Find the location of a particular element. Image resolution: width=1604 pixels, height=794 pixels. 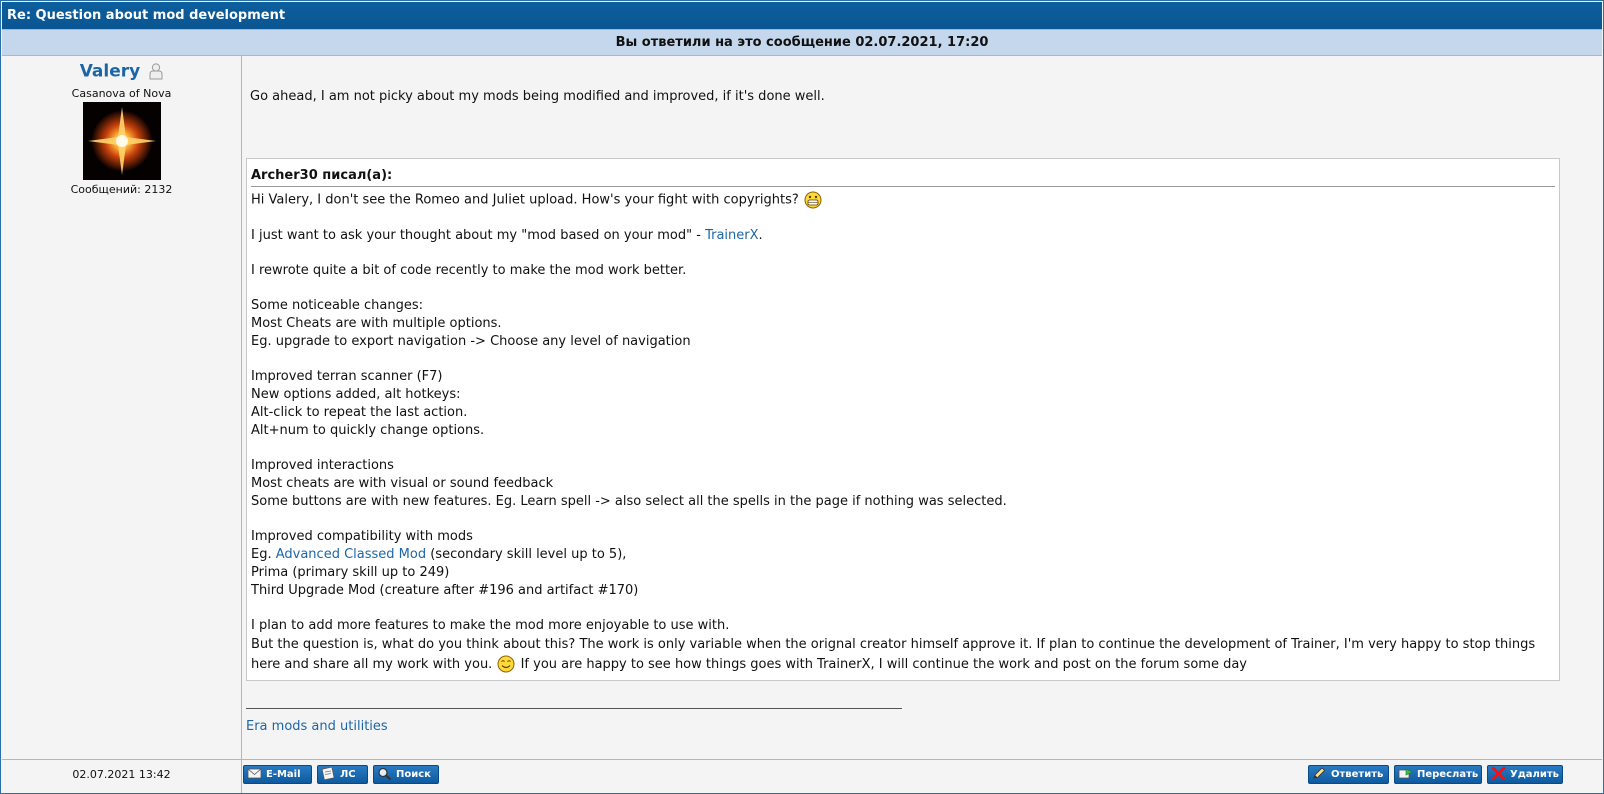

username-row: Valery is located at coordinates (121, 72).